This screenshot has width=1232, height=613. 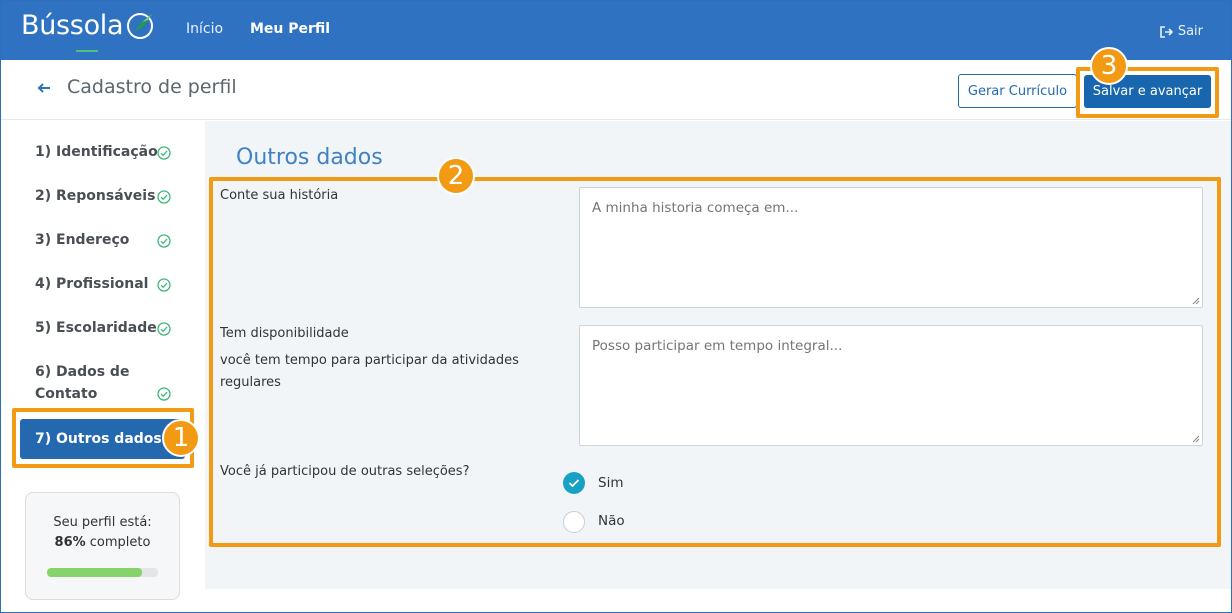 What do you see at coordinates (181, 438) in the screenshot?
I see `annotation-badge-1: 1` at bounding box center [181, 438].